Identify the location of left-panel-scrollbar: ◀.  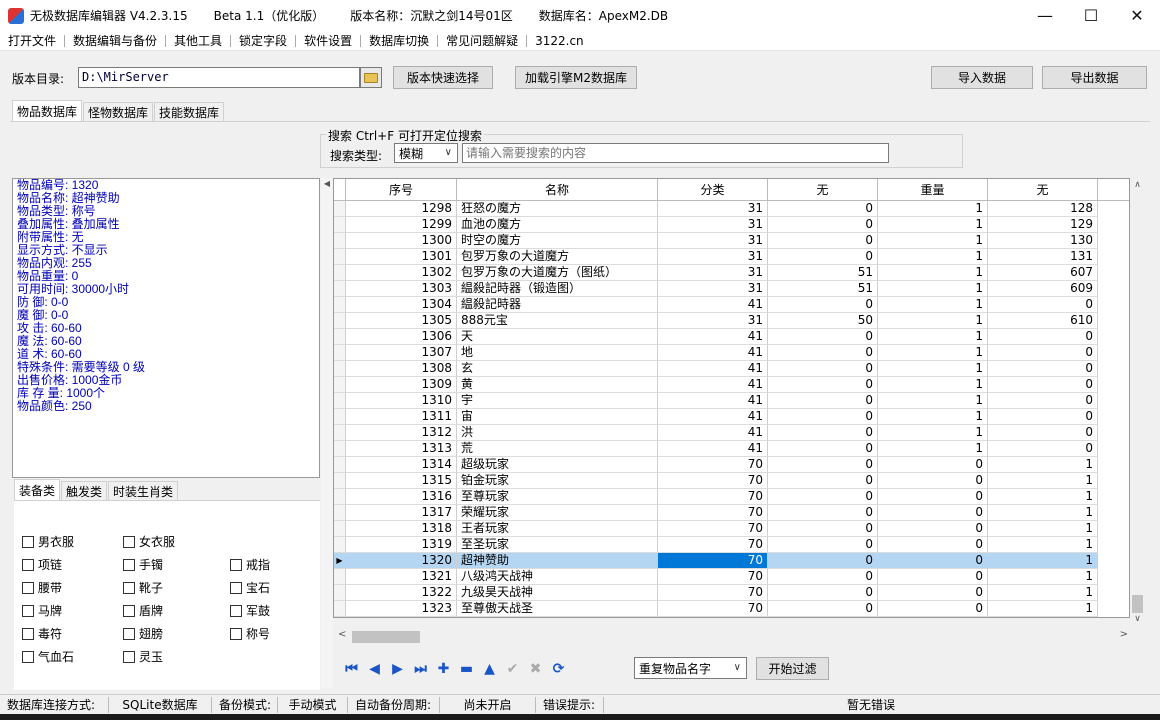
(327, 433).